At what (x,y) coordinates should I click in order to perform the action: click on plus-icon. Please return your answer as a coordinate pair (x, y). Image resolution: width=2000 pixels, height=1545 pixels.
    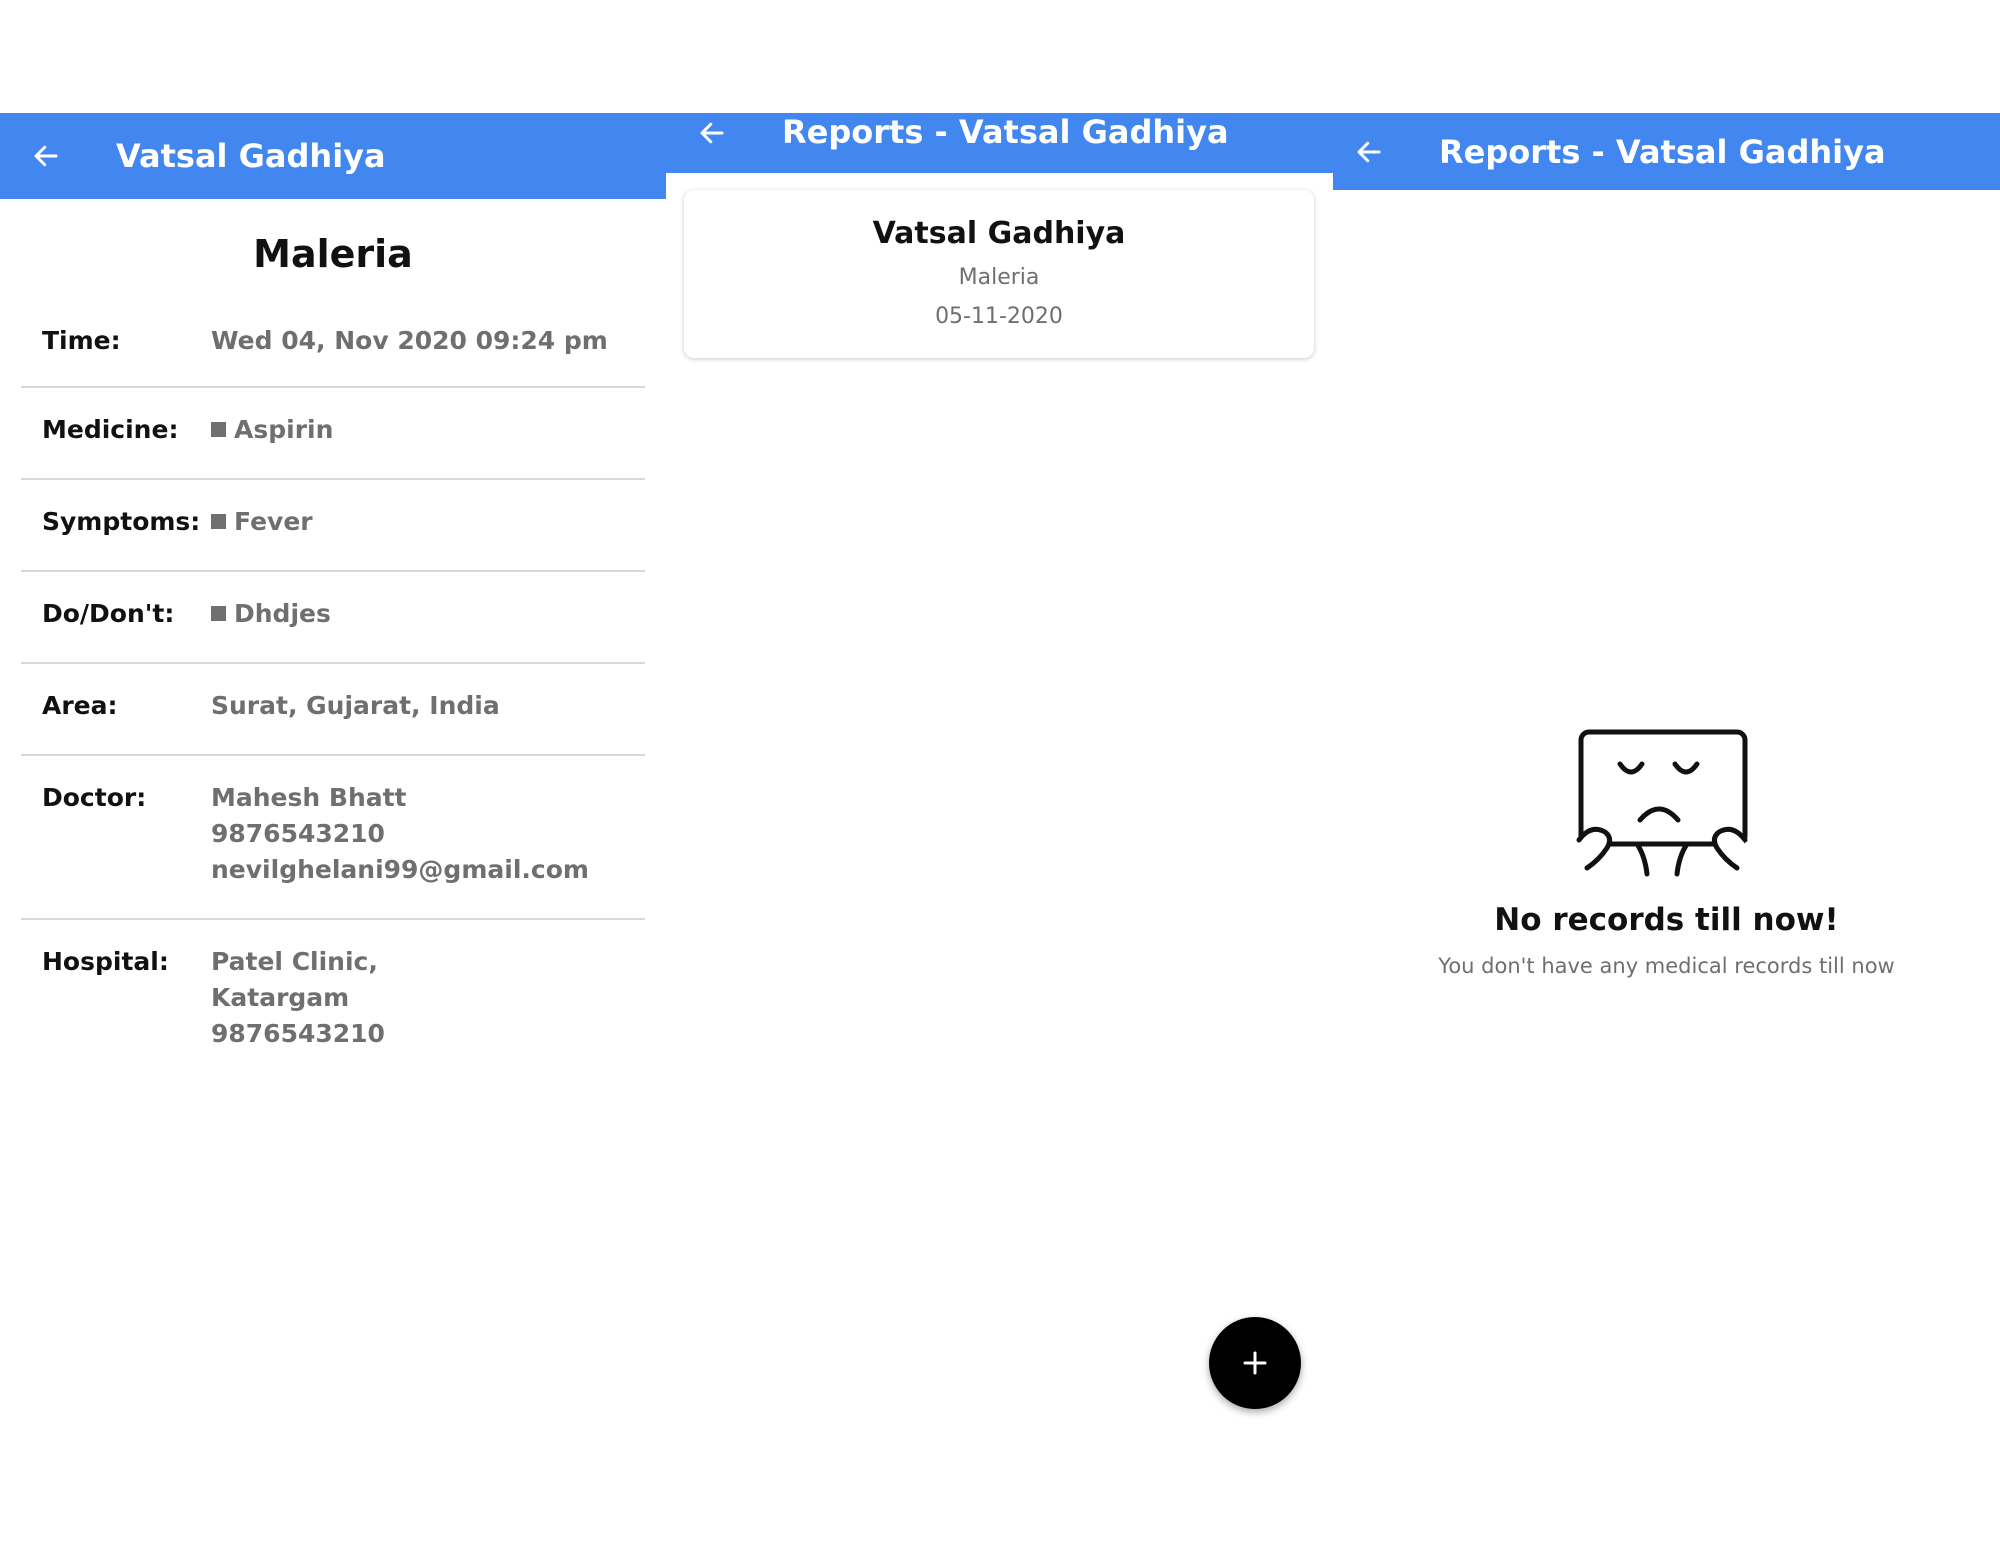
    Looking at the image, I should click on (1255, 1363).